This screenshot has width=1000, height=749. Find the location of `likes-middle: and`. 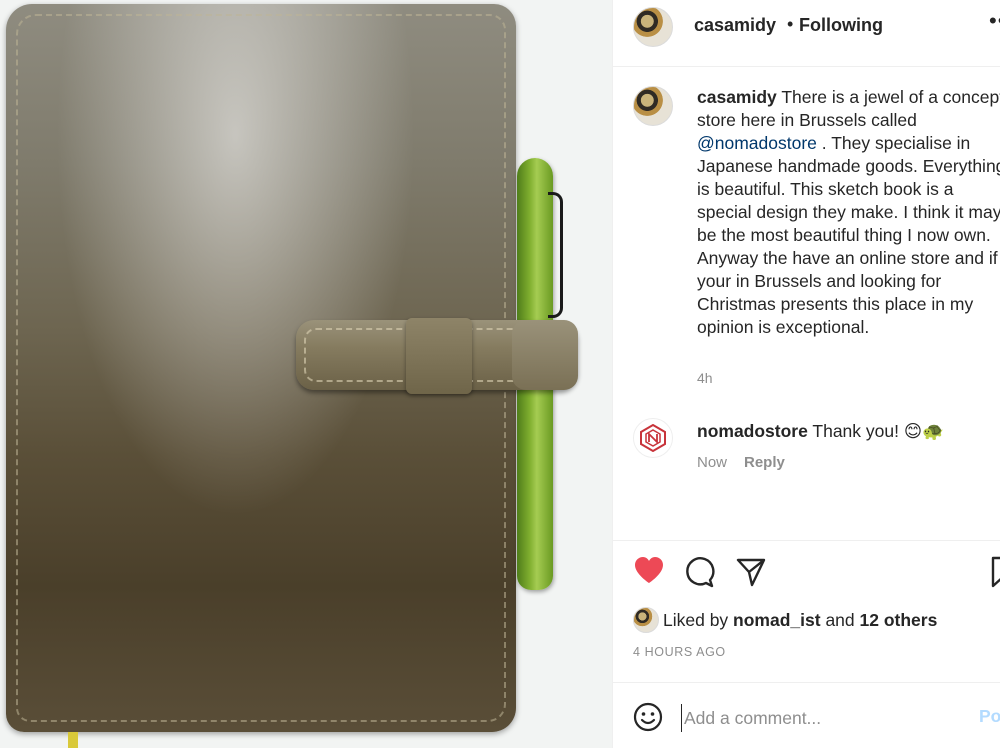

likes-middle: and is located at coordinates (840, 620).